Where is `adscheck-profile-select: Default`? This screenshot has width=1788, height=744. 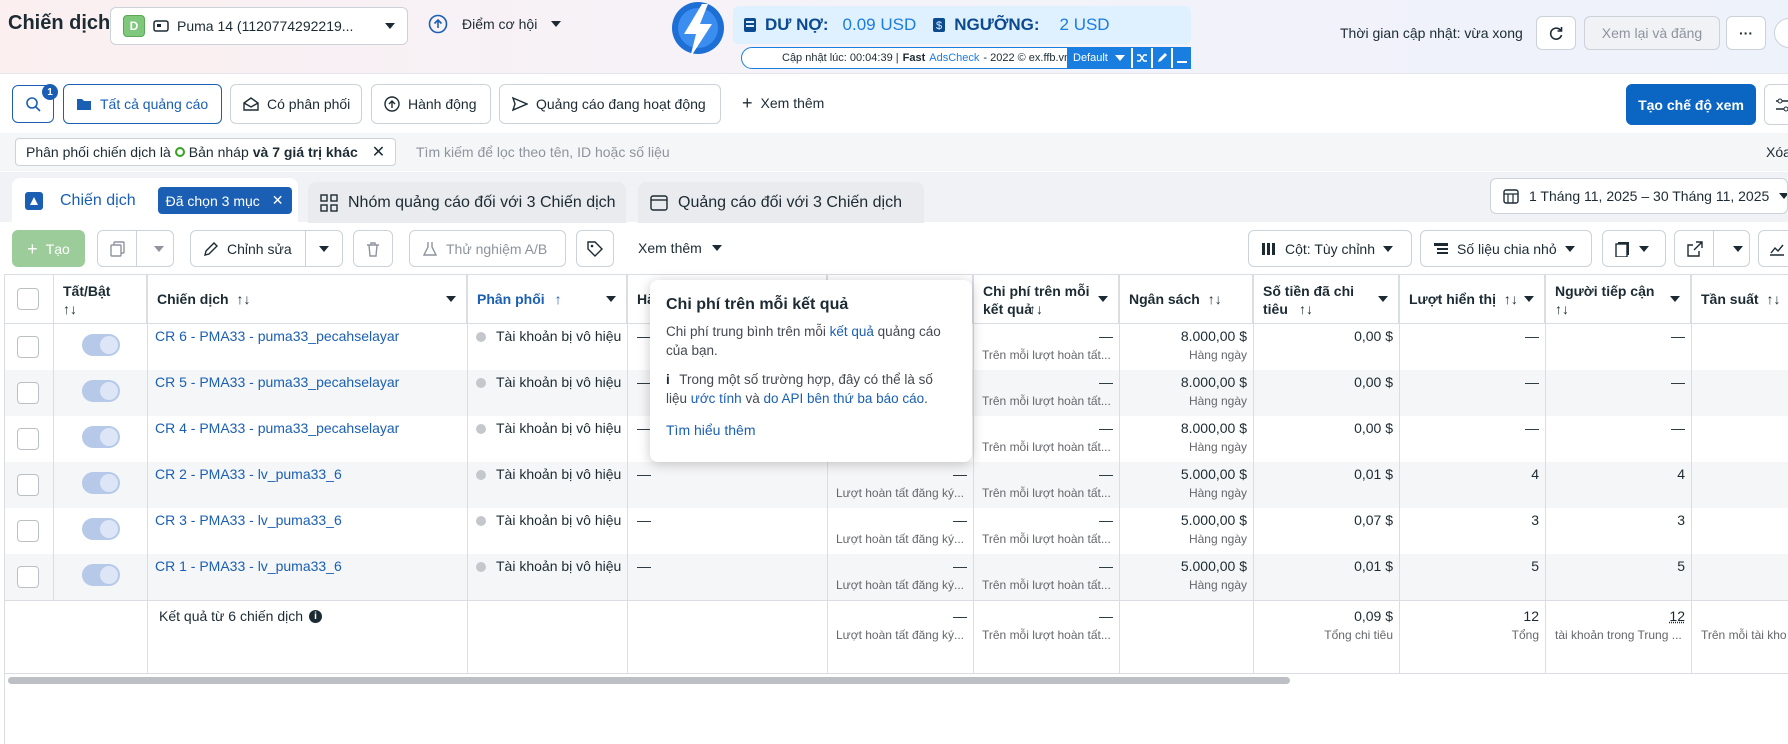 adscheck-profile-select: Default is located at coordinates (1099, 58).